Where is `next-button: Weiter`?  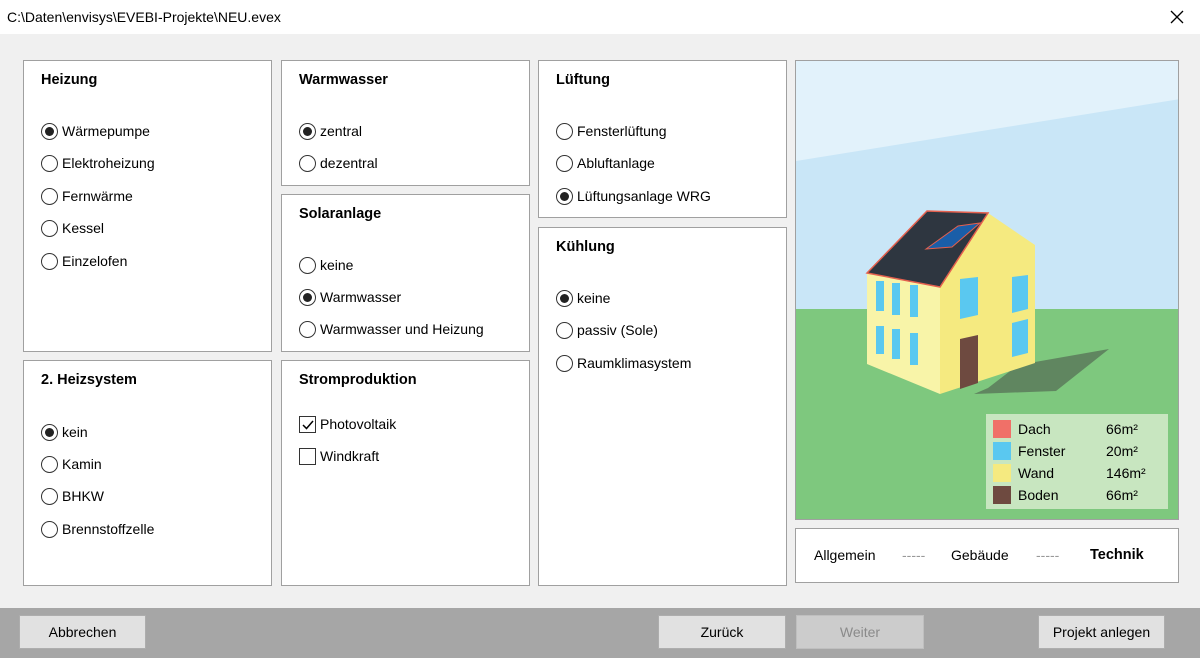
next-button: Weiter is located at coordinates (860, 632).